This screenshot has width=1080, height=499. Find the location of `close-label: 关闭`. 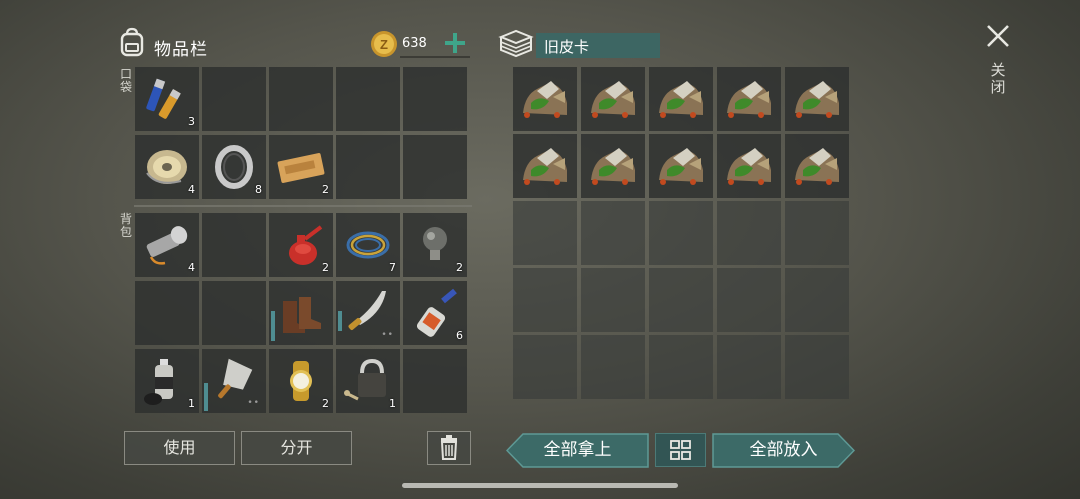

close-label: 关闭 is located at coordinates (998, 79).